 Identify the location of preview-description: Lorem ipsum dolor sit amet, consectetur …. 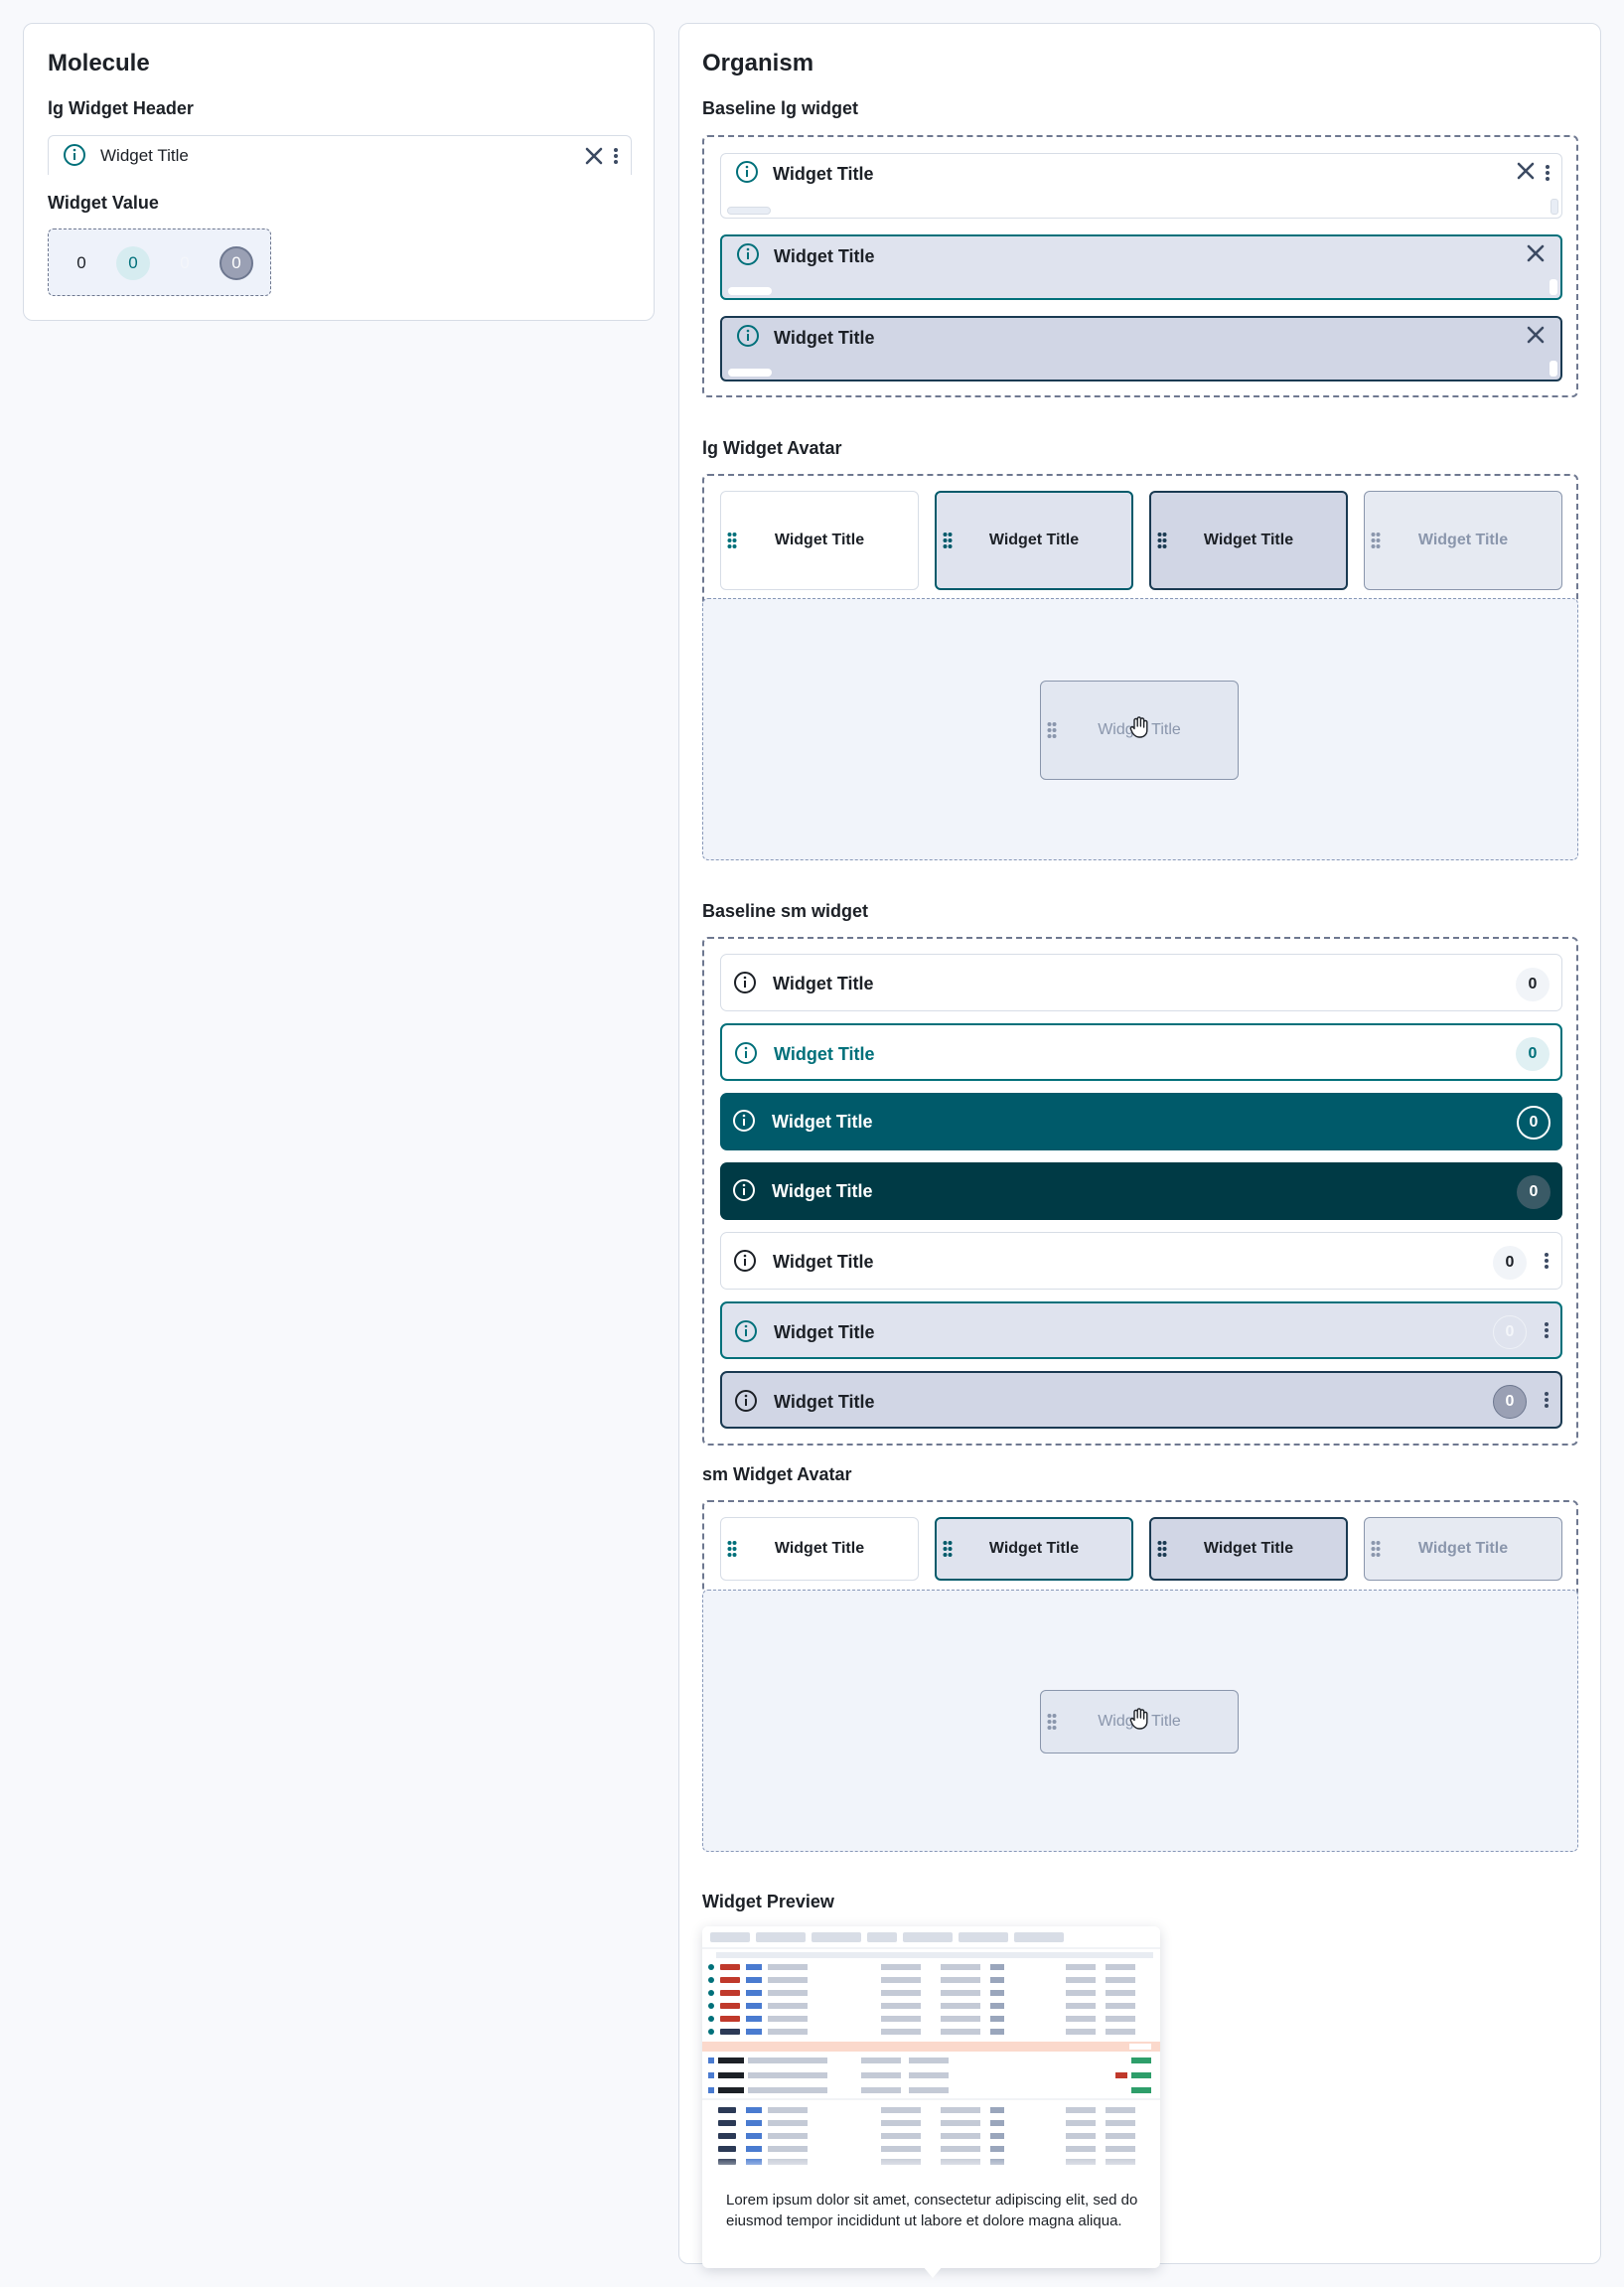
(932, 2210).